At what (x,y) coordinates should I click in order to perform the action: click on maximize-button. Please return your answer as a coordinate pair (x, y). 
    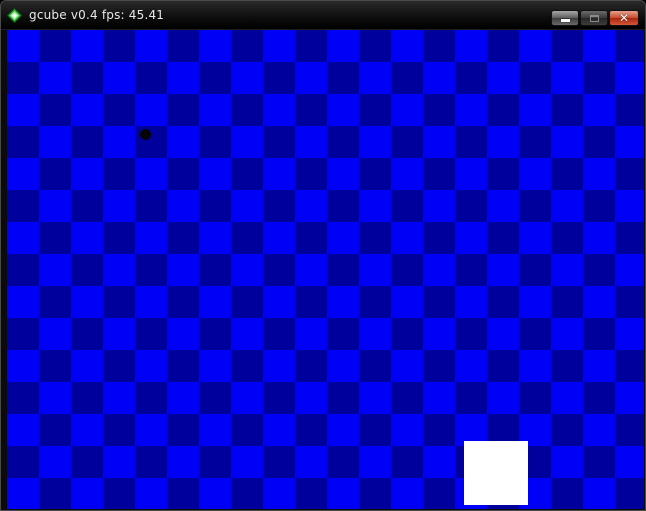
    Looking at the image, I should click on (594, 18).